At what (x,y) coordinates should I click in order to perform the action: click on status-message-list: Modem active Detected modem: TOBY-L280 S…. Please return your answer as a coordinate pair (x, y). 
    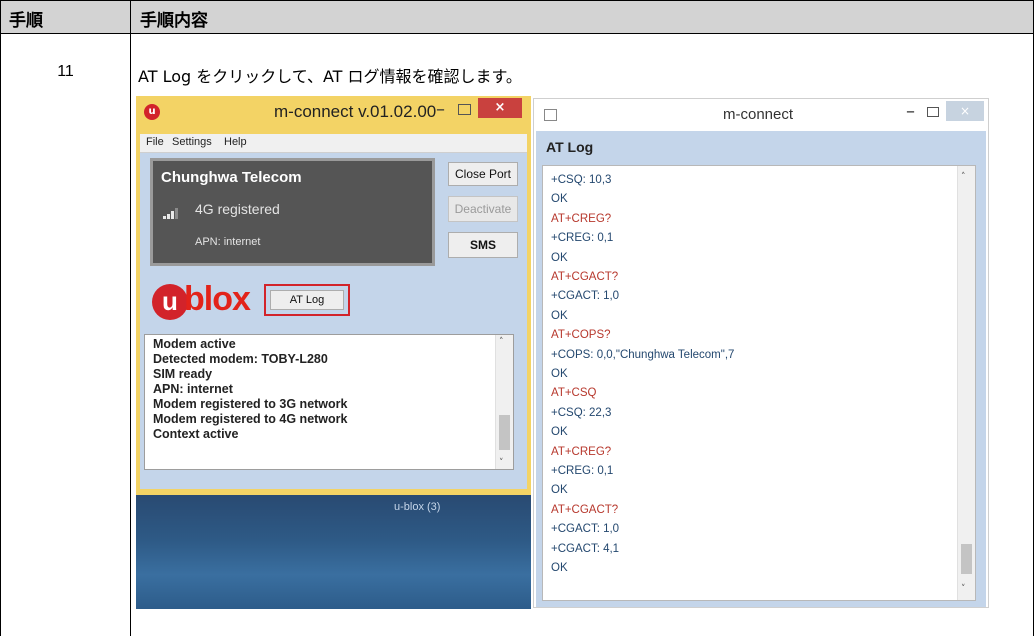
    Looking at the image, I should click on (329, 402).